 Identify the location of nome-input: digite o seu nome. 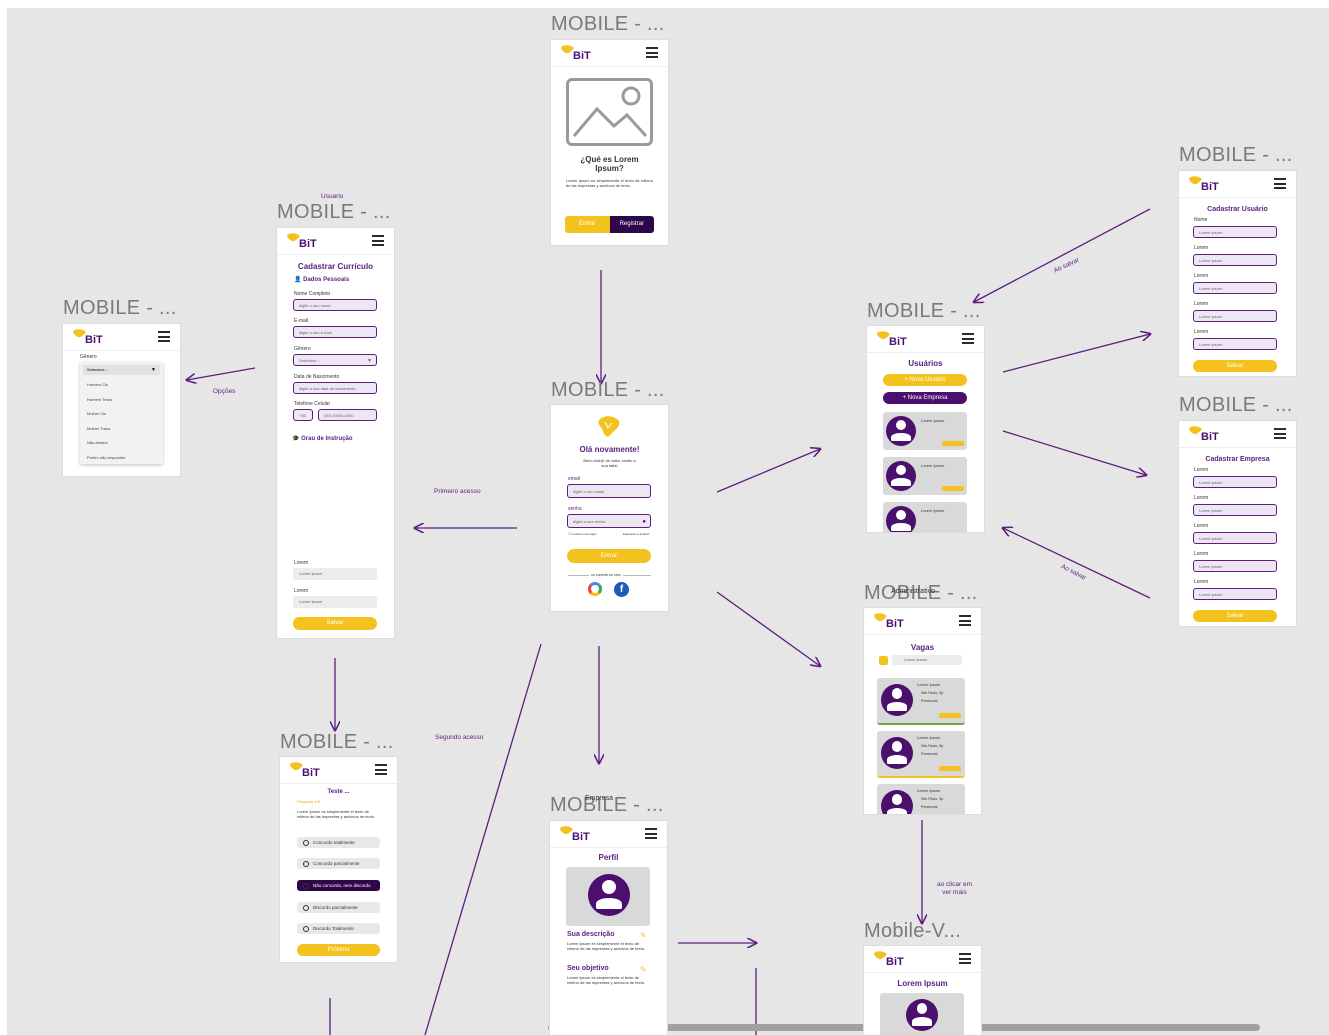
(335, 305).